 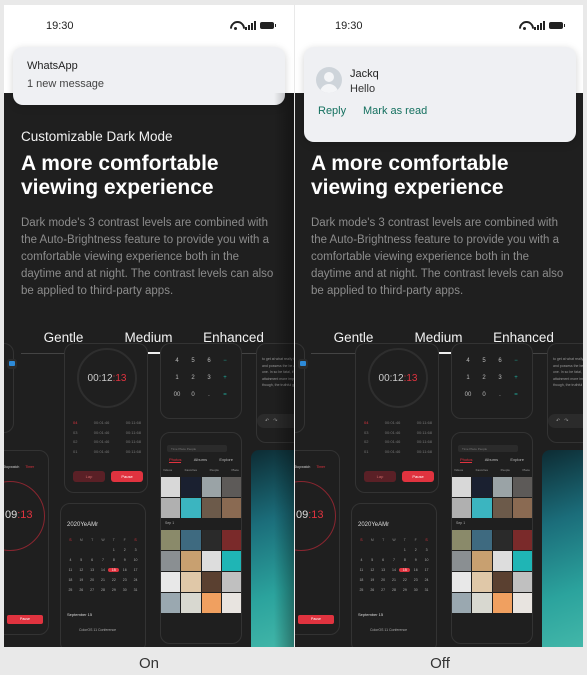 I want to click on photos-search: Time Place People, so click(x=197, y=448).